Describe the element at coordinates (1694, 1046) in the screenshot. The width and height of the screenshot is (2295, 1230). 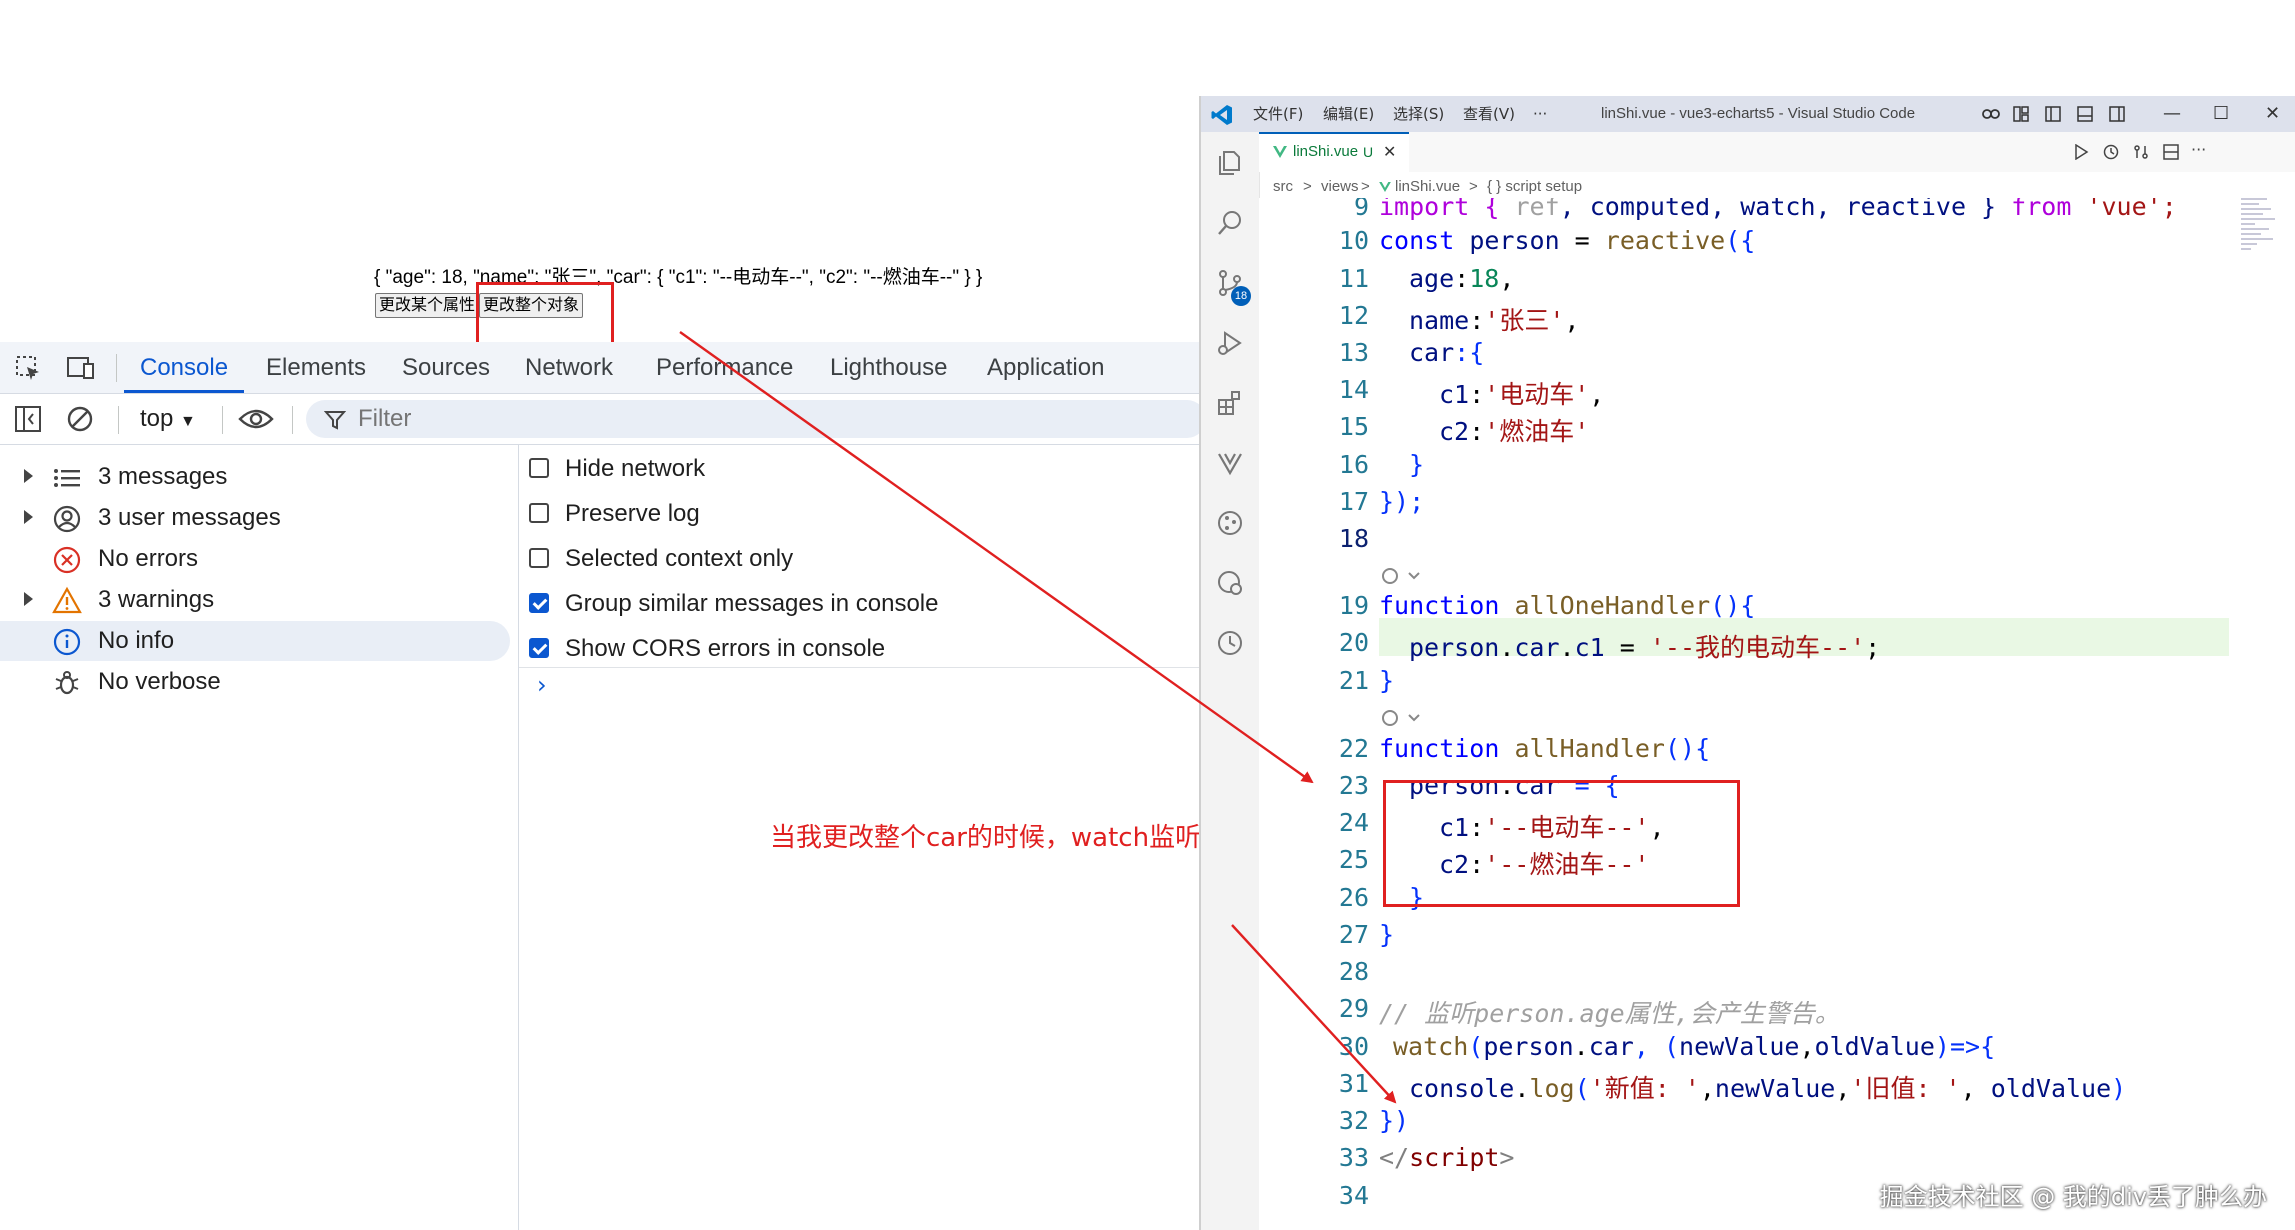
I see `code-line: watch(person.car, (newValue,oldValue)=>{` at that location.